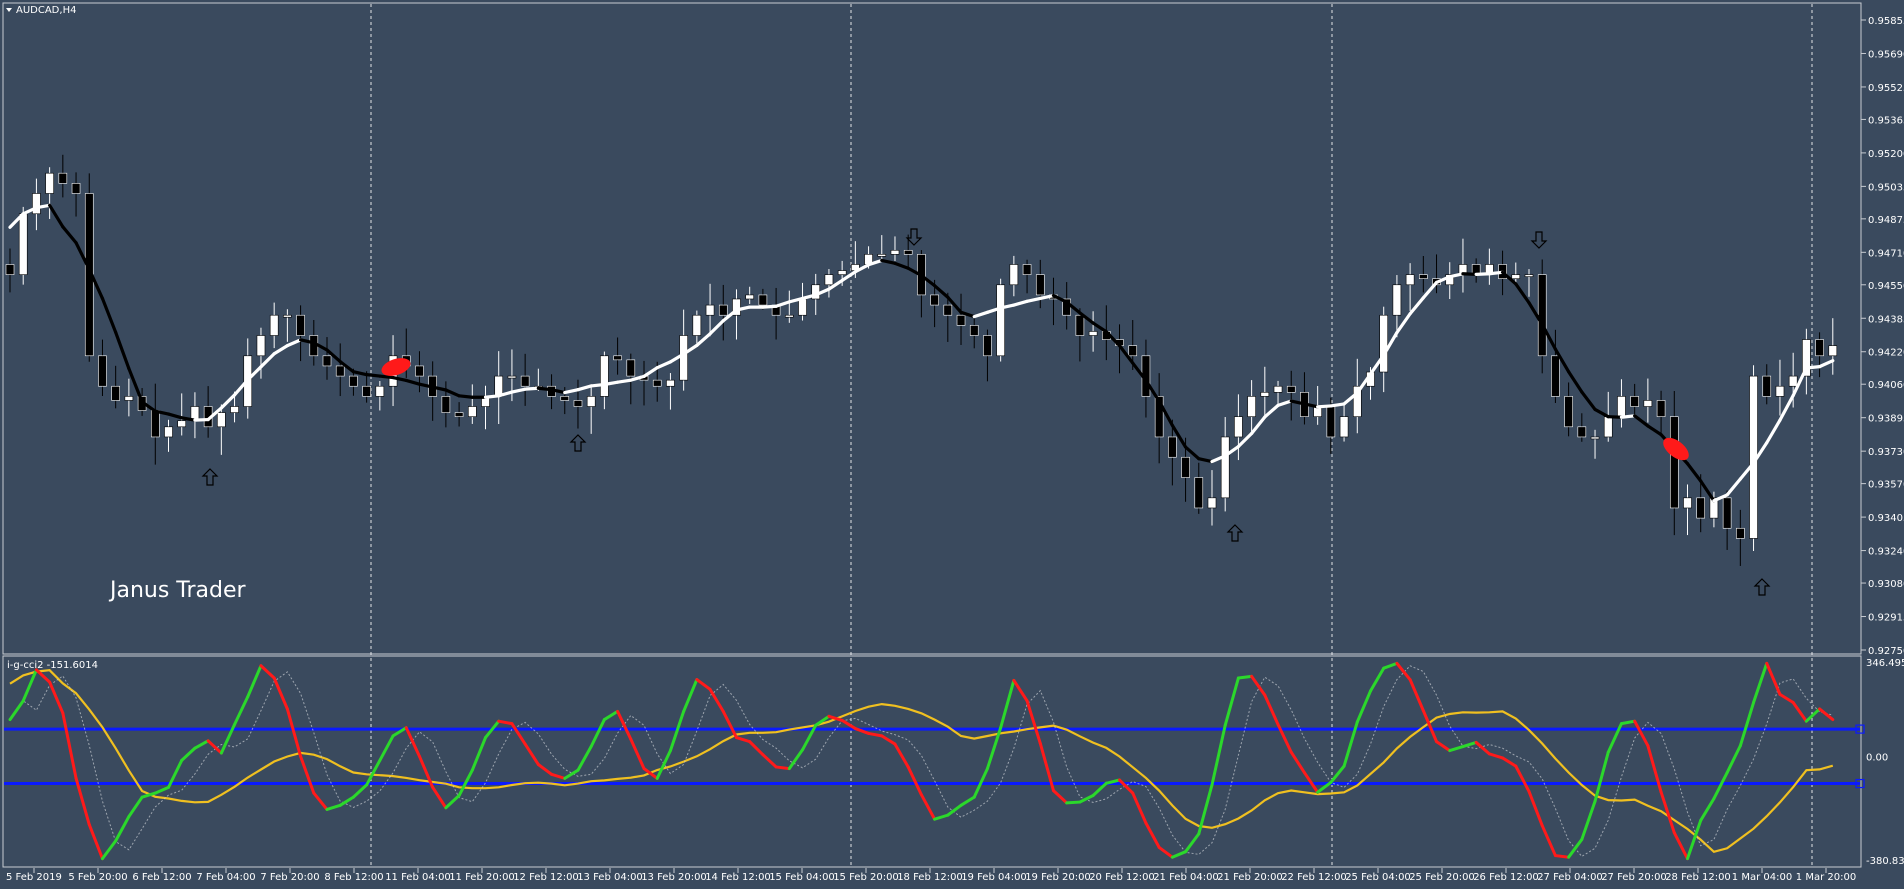 Image resolution: width=1904 pixels, height=889 pixels. Describe the element at coordinates (1886, 286) in the screenshot. I see `price-tick-label: 0.94550` at that location.